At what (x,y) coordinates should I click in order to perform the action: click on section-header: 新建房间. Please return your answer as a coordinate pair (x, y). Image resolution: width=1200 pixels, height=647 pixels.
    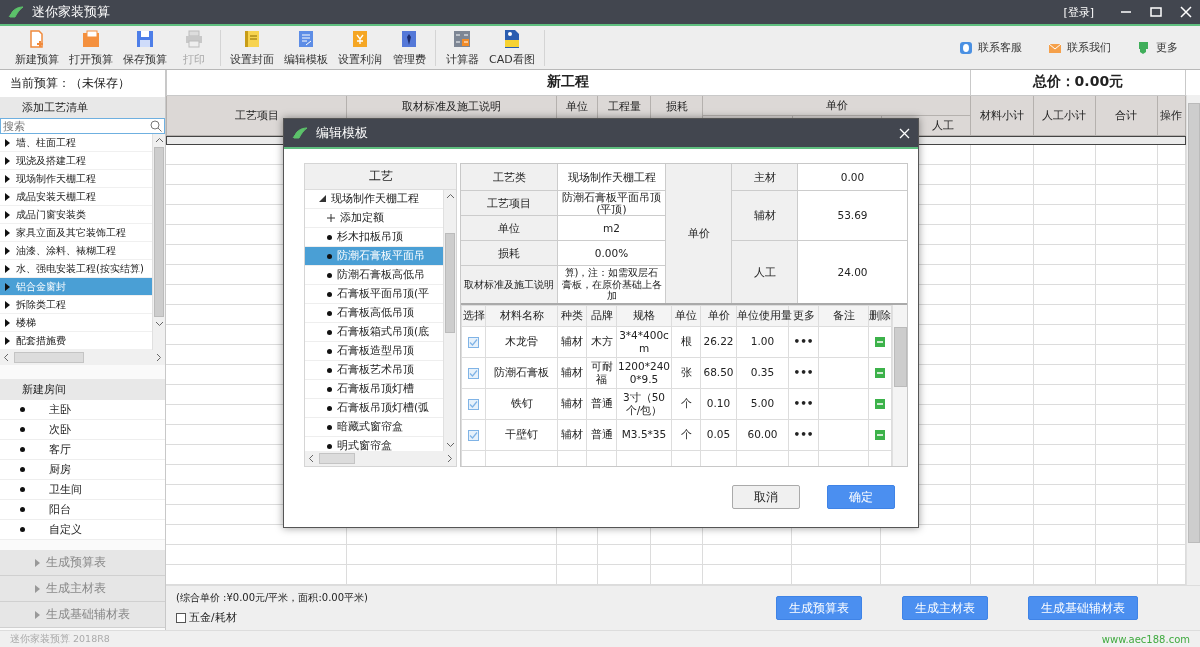
    Looking at the image, I should click on (82, 389).